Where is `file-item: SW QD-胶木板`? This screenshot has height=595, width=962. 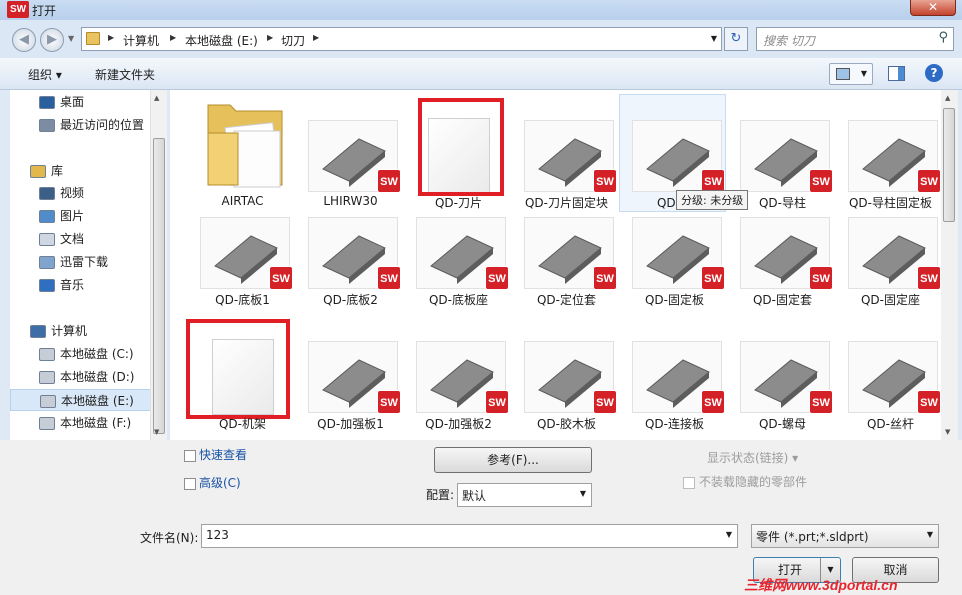
file-item: SW QD-胶木板 is located at coordinates (566, 371).